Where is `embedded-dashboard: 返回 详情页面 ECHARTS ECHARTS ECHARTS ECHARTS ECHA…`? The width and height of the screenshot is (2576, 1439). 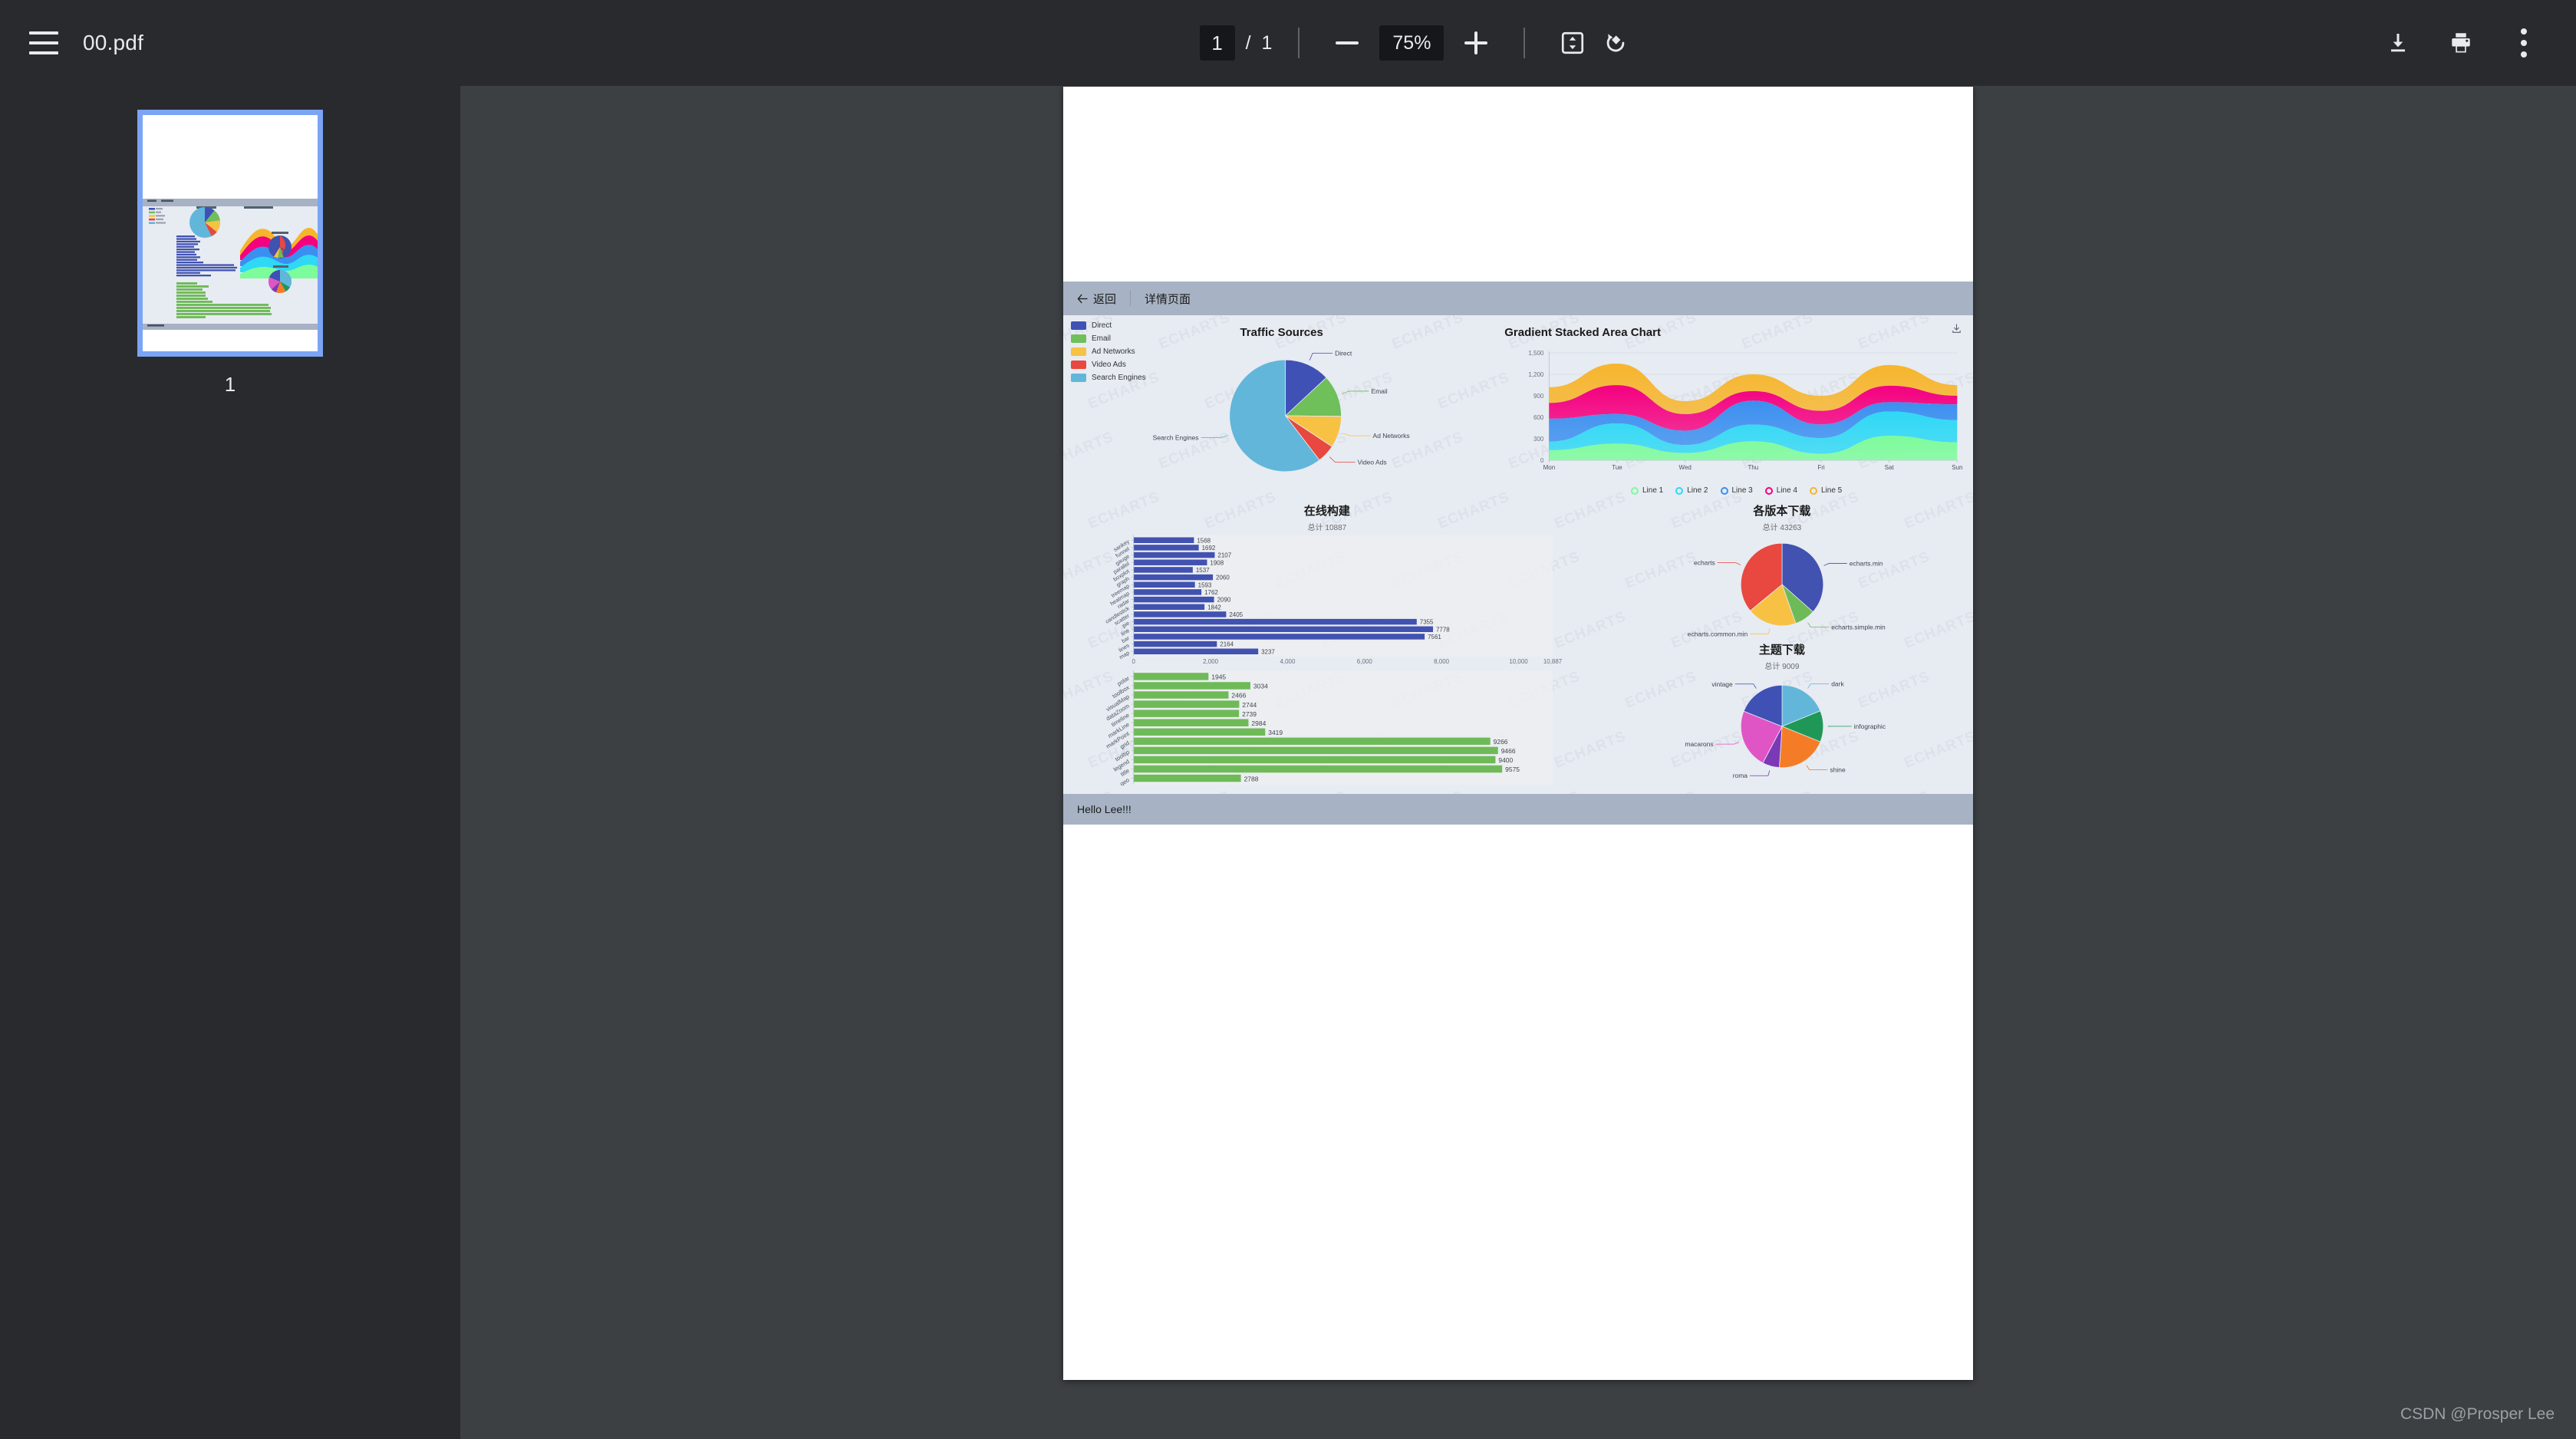 embedded-dashboard: 返回 详情页面 ECHARTS ECHARTS ECHARTS ECHARTS ECHA… is located at coordinates (1518, 553).